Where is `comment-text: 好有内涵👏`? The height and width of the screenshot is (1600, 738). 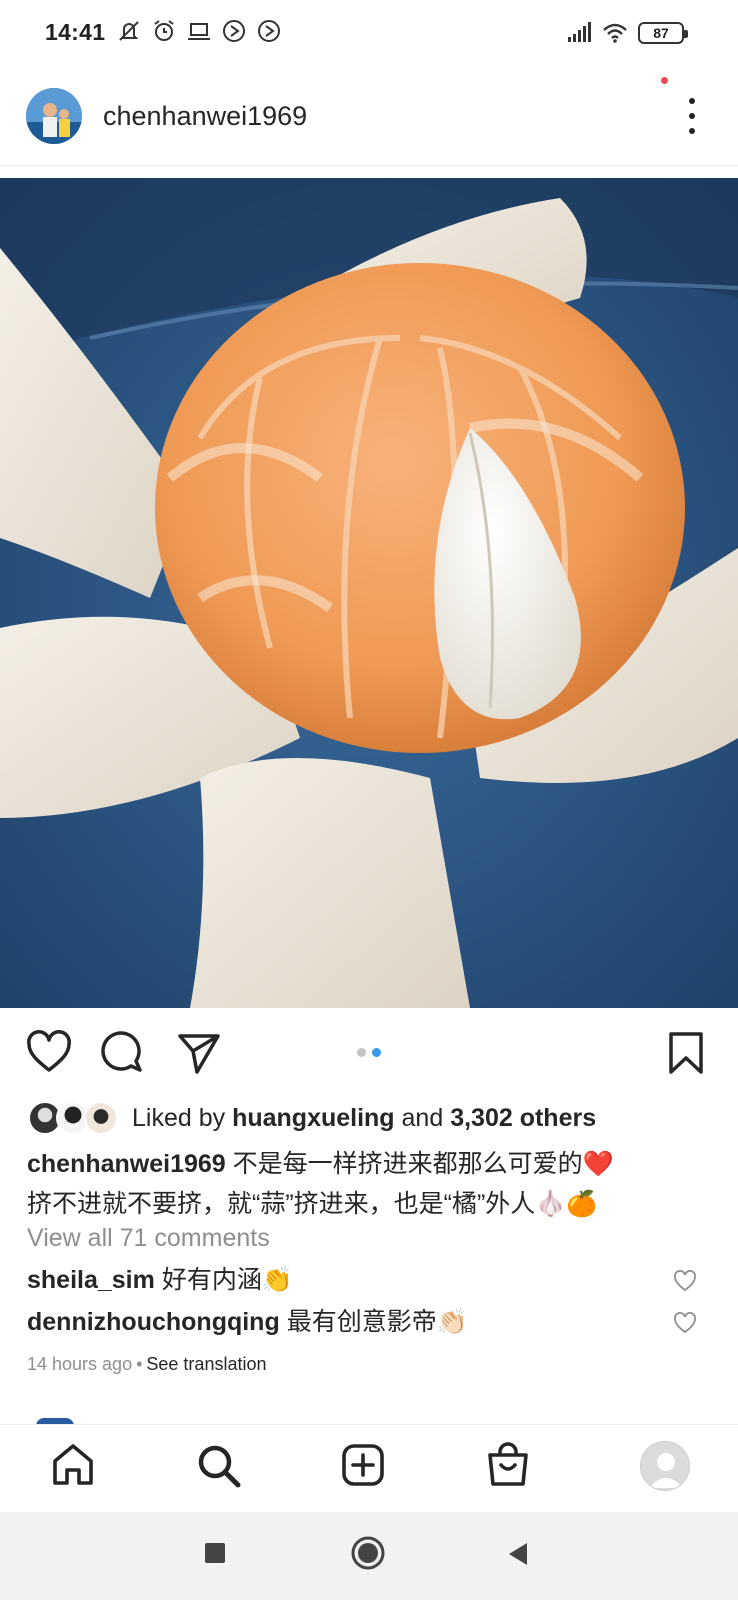 comment-text: 好有内涵👏 is located at coordinates (227, 1280).